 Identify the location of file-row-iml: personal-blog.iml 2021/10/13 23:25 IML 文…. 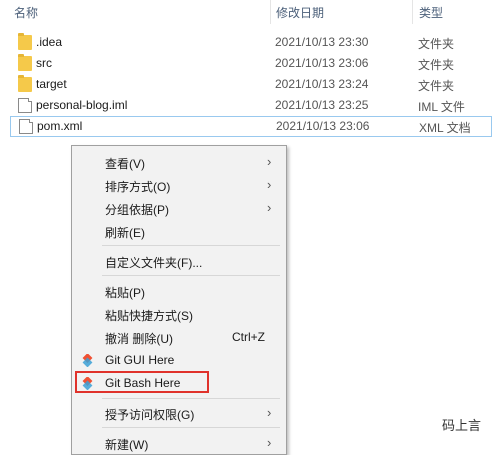
(251, 105).